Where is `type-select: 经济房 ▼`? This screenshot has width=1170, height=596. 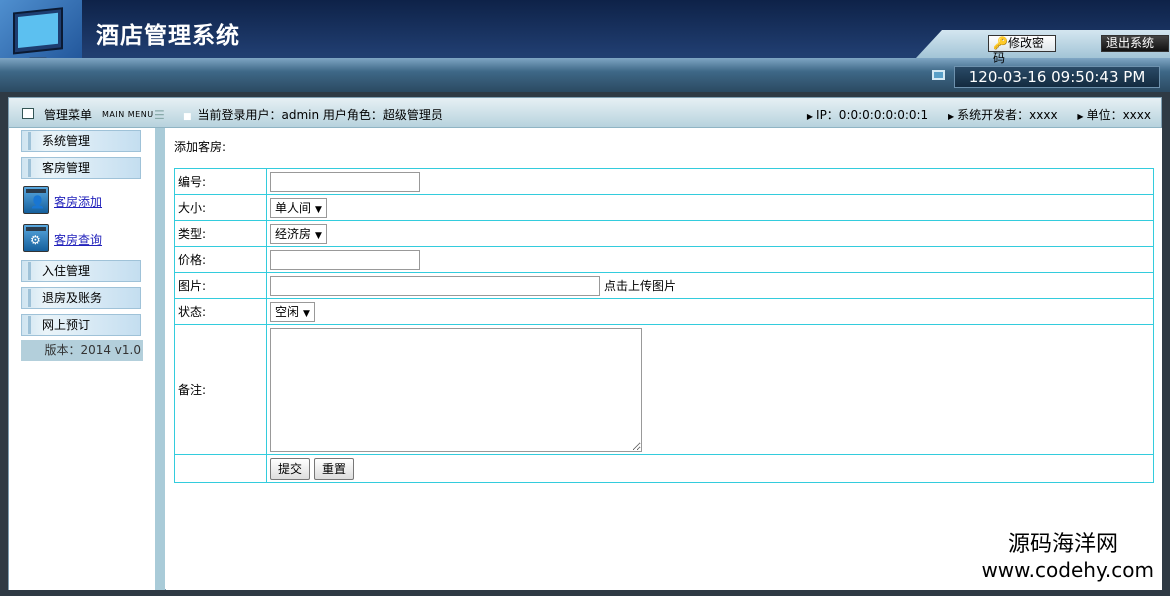
type-select: 经济房 ▼ is located at coordinates (298, 233).